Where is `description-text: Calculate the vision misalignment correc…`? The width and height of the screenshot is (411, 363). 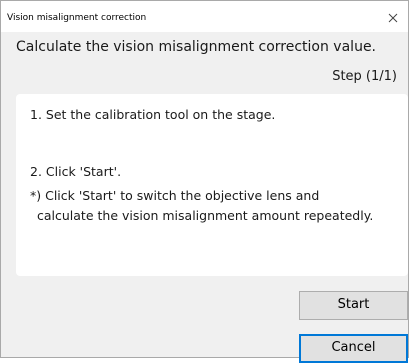
description-text: Calculate the vision misalignment correc… is located at coordinates (196, 47).